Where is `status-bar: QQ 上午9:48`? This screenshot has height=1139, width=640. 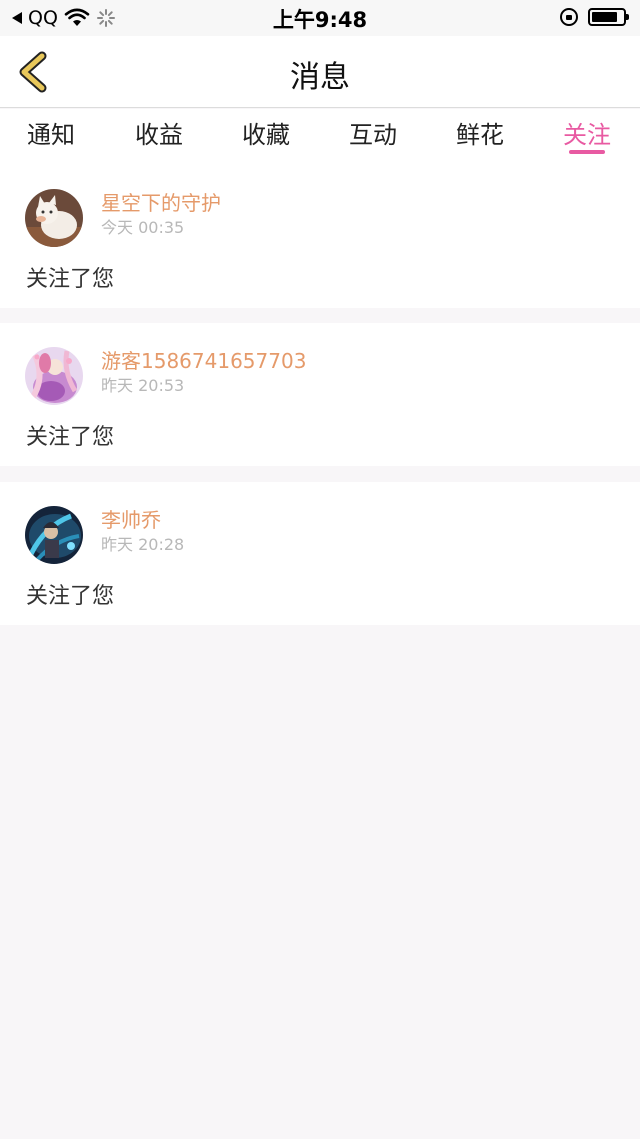 status-bar: QQ 上午9:48 is located at coordinates (320, 18).